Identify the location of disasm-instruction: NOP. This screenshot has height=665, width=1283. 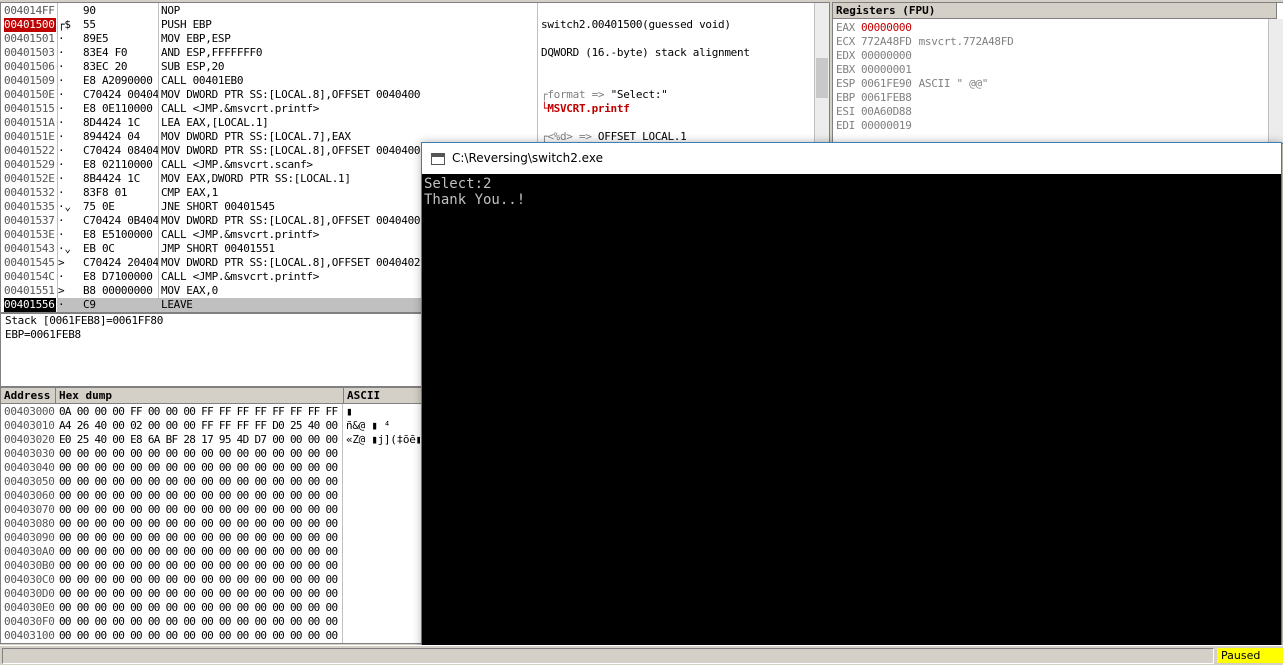
(291, 11).